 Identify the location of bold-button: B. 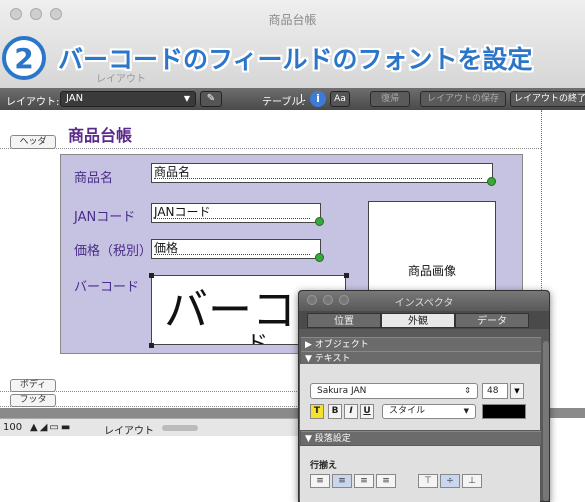
(335, 411).